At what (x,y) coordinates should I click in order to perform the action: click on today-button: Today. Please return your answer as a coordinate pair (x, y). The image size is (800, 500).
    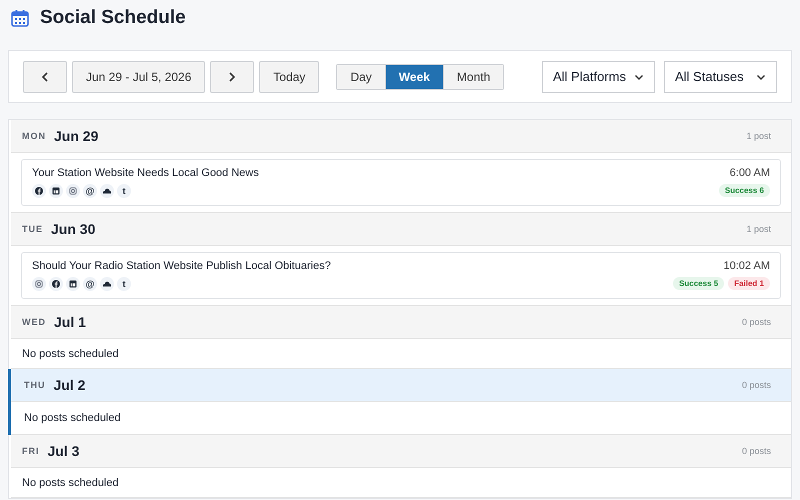
    Looking at the image, I should click on (289, 76).